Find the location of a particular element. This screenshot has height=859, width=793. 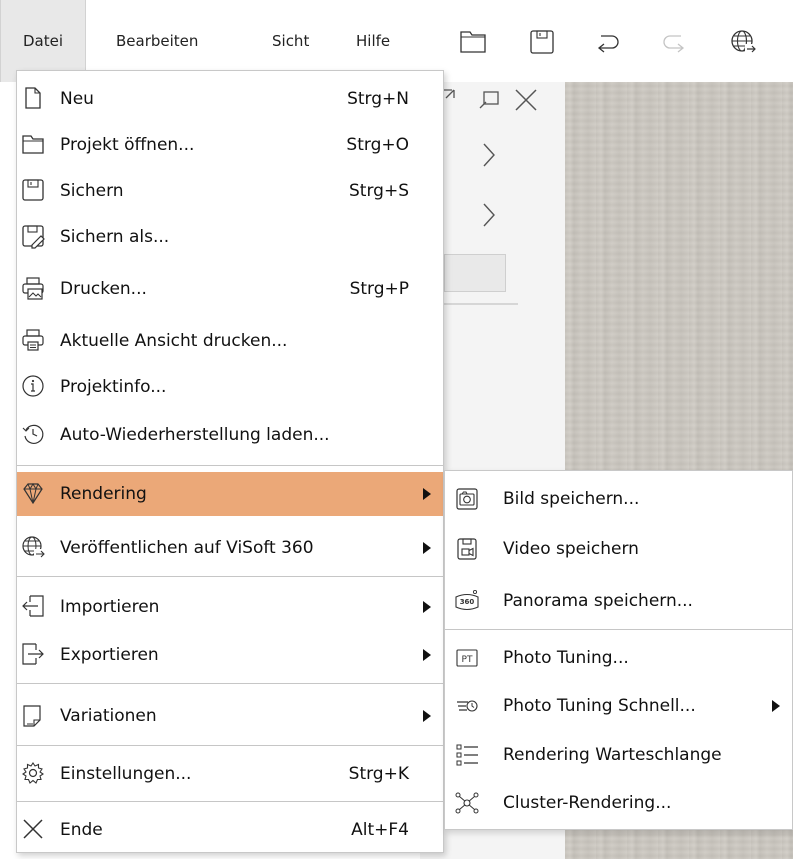

export-icon is located at coordinates (33, 654).